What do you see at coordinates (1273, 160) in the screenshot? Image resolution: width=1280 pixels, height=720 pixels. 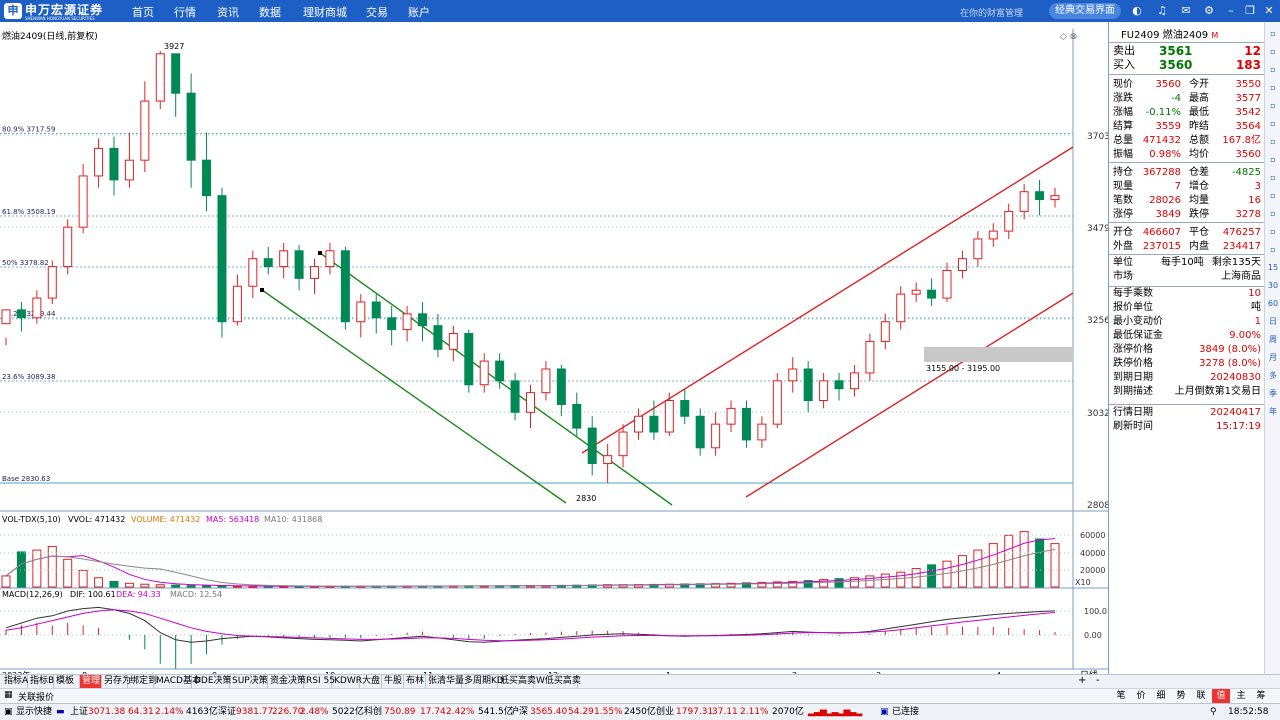 I see `calc-icon: ▫` at bounding box center [1273, 160].